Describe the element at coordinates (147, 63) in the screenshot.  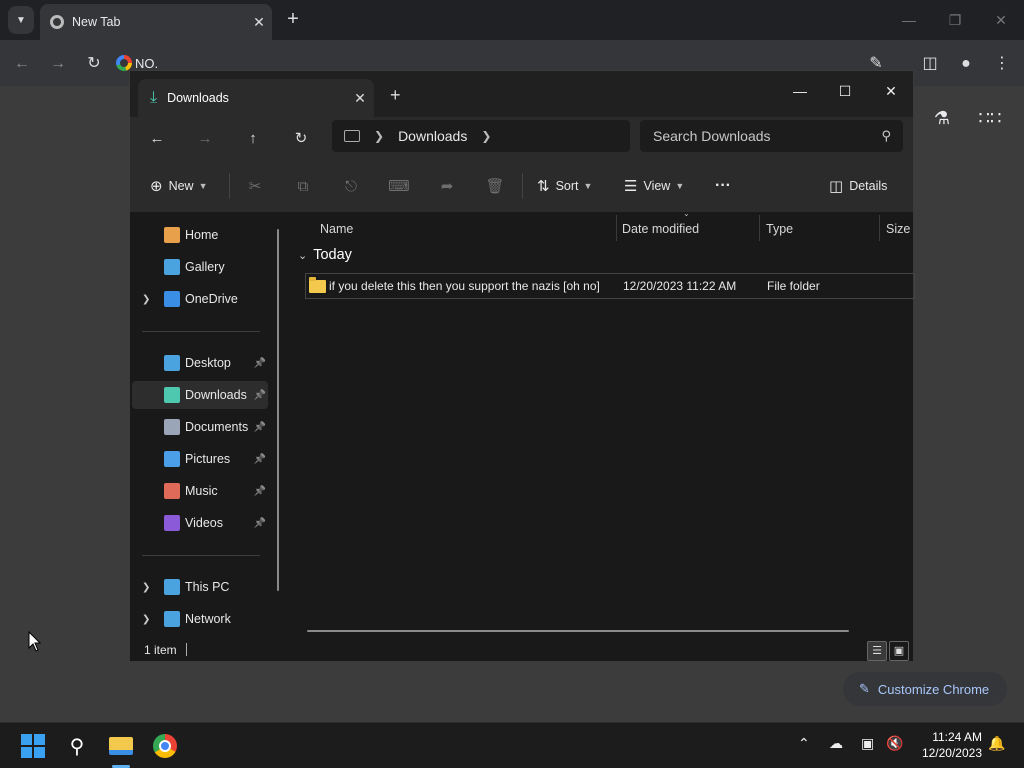
I see `omnibox-text: NO.` at that location.